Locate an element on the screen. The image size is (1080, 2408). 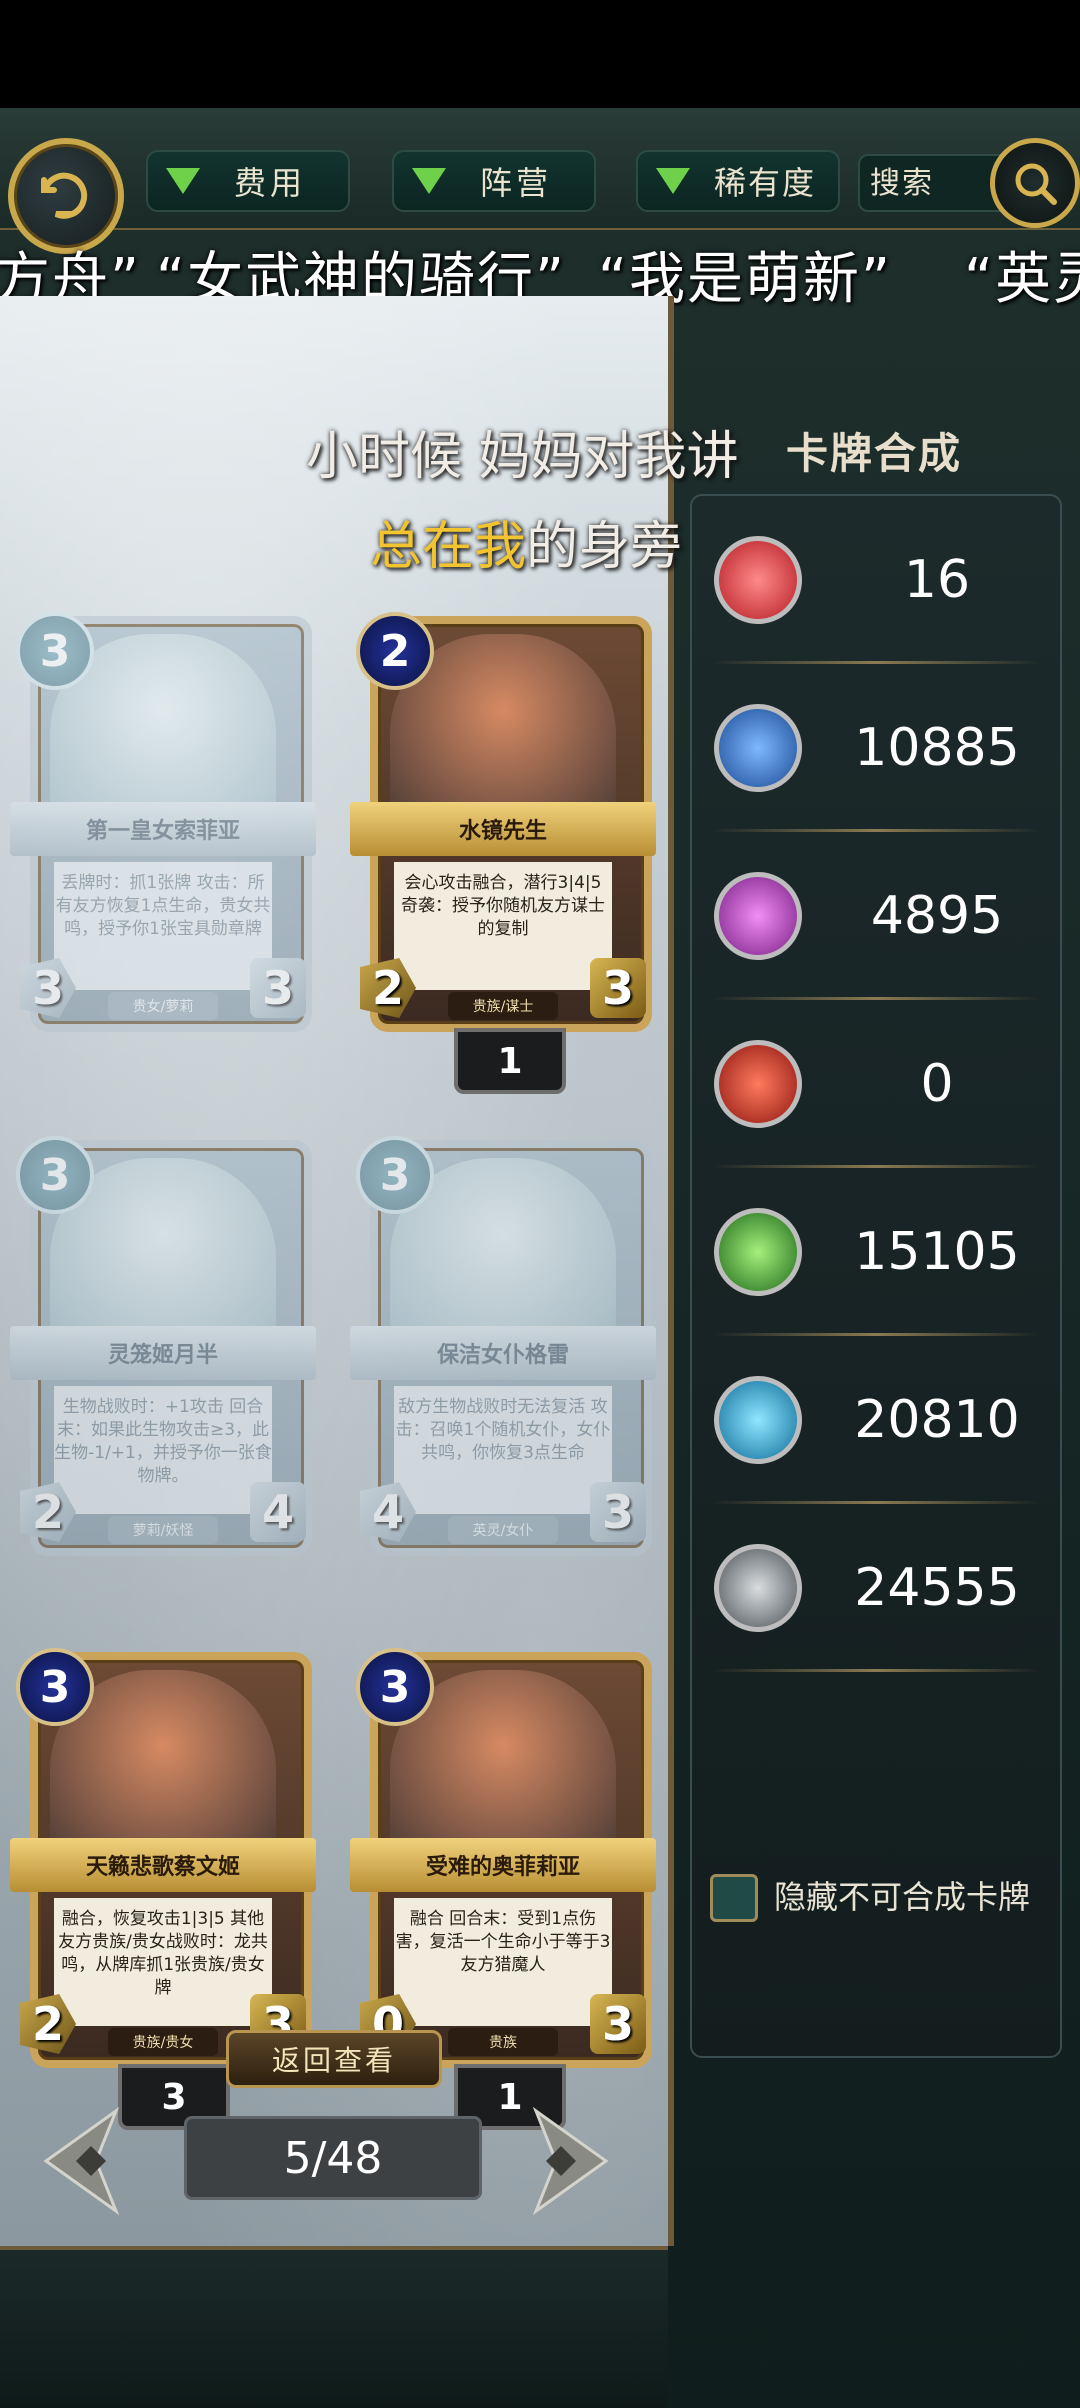
resource-value: 24555 is located at coordinates (937, 1588).